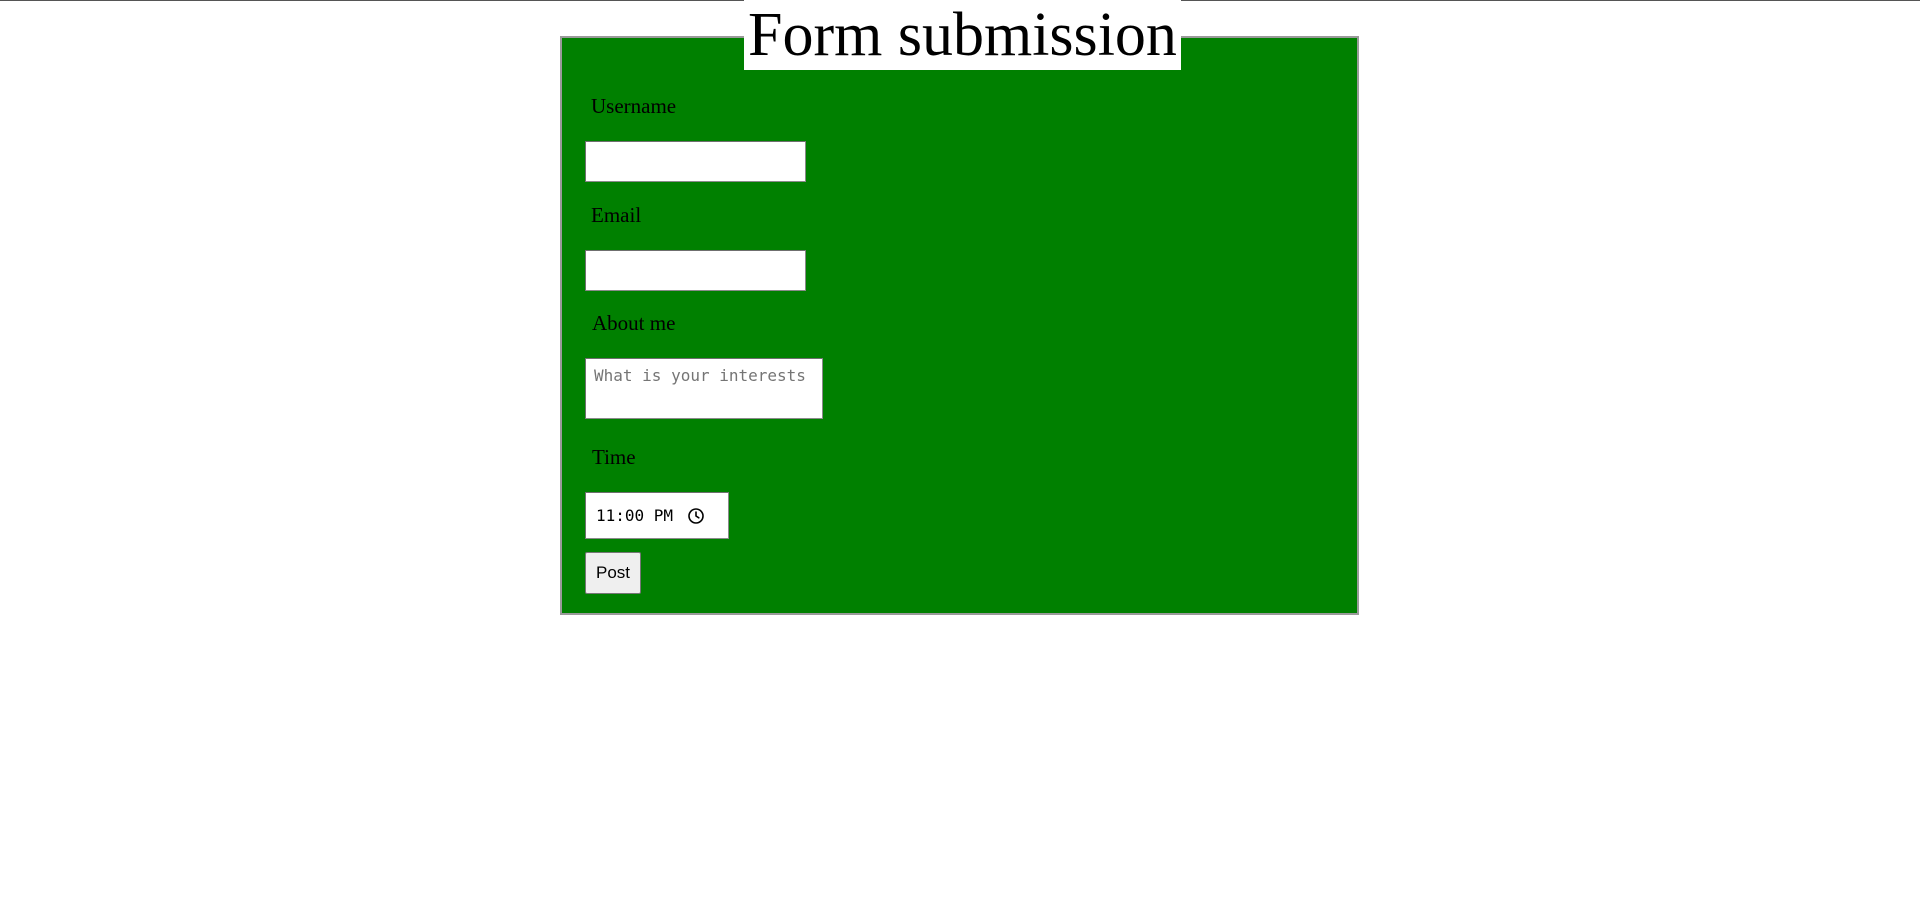 This screenshot has height=906, width=1920. Describe the element at coordinates (695, 161) in the screenshot. I see `username-input` at that location.